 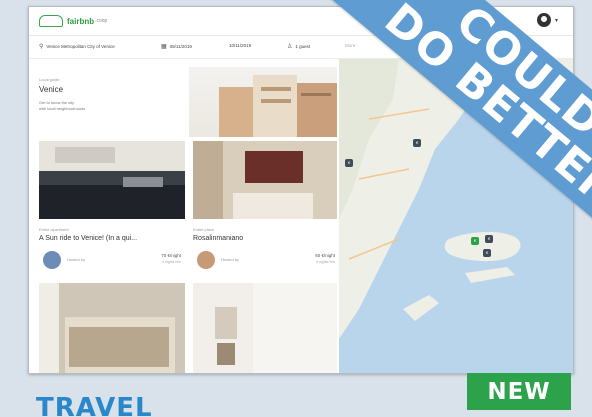 What do you see at coordinates (94, 405) in the screenshot?
I see `category-label: TRAVEL` at bounding box center [94, 405].